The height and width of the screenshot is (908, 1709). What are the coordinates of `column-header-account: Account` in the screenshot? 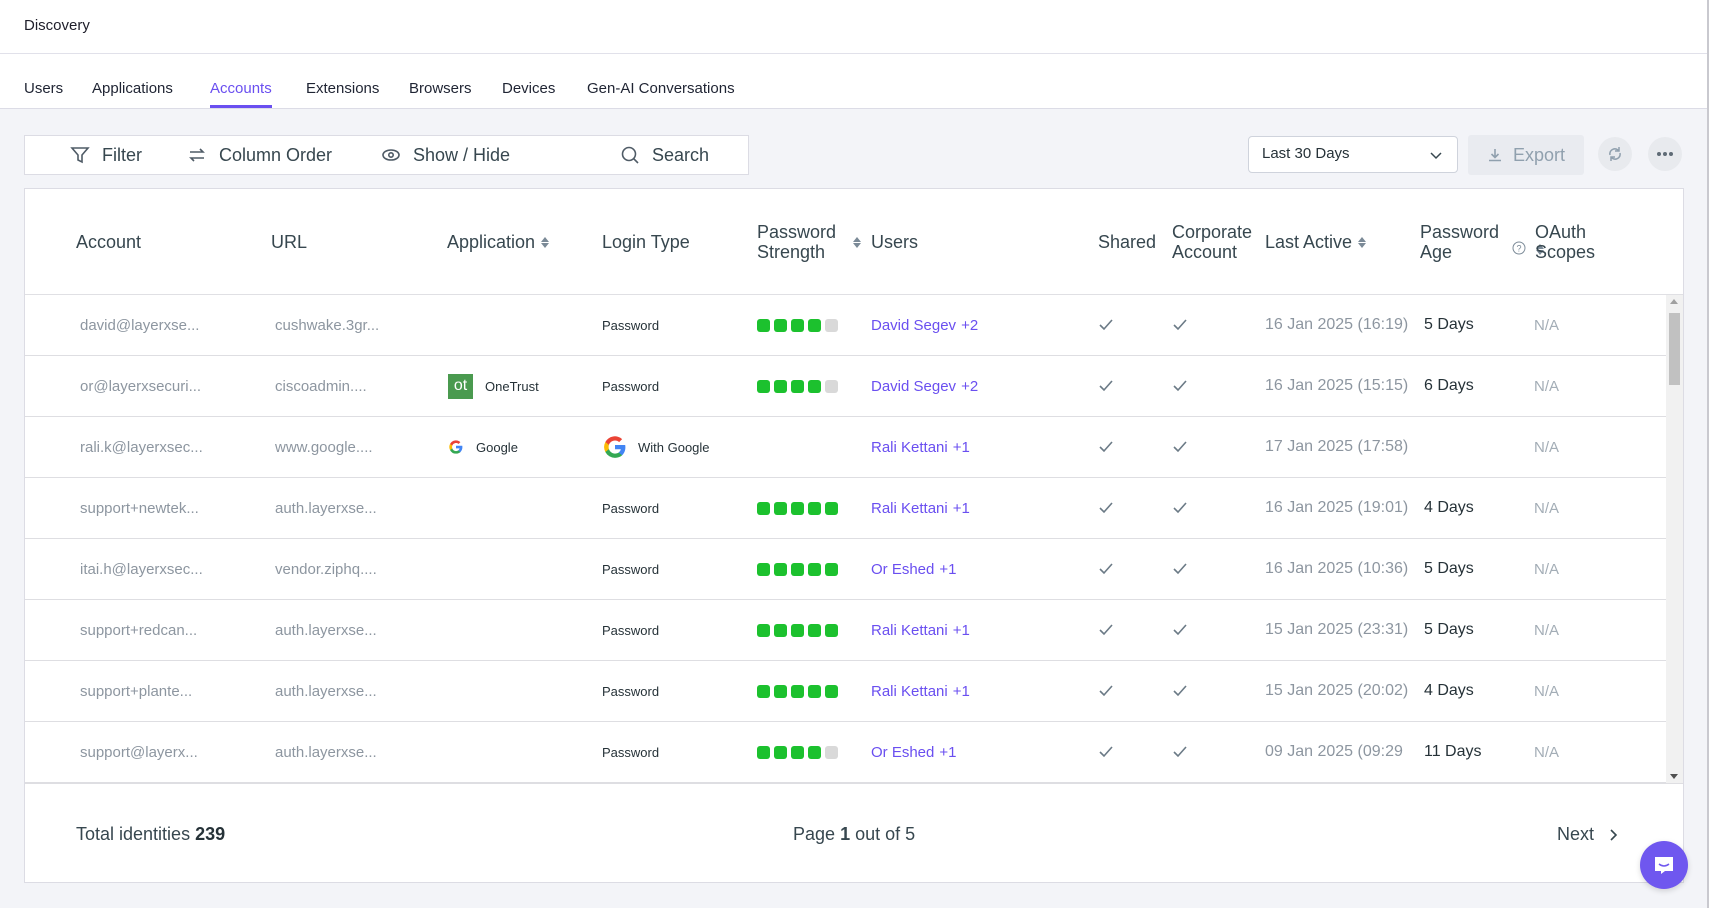 It's located at (108, 242).